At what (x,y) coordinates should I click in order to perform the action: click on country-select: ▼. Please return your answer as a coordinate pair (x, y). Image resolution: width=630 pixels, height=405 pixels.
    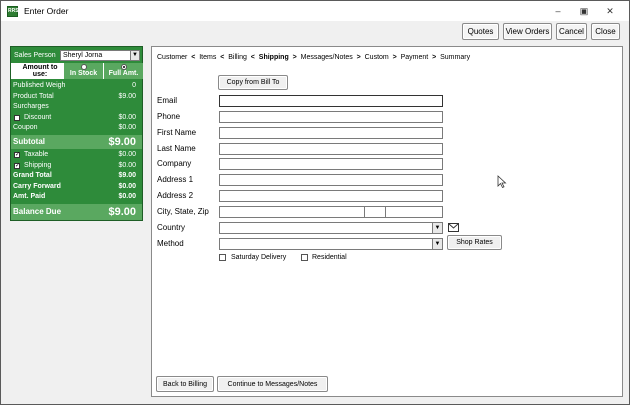
    Looking at the image, I should click on (331, 228).